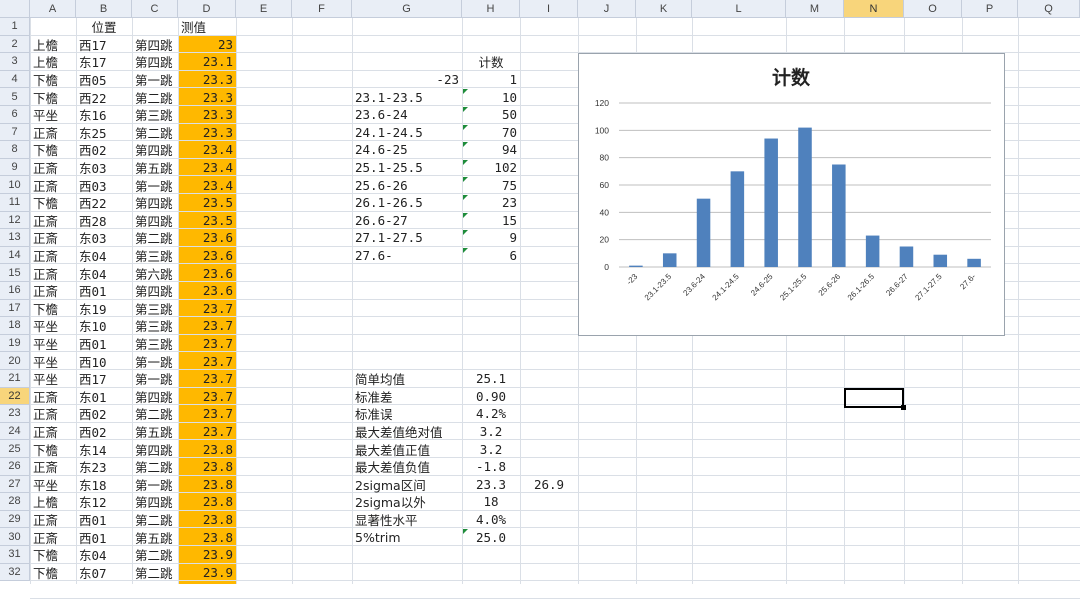  What do you see at coordinates (207, 9) in the screenshot?
I see `column-header-d: D` at bounding box center [207, 9].